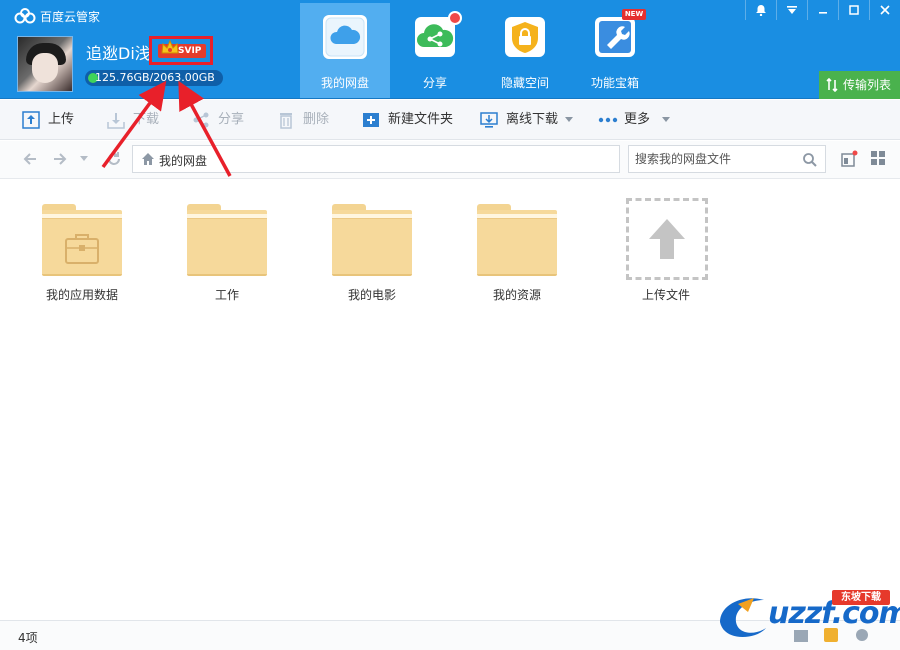  Describe the element at coordinates (133, 120) in the screenshot. I see `download-button: 下载` at that location.